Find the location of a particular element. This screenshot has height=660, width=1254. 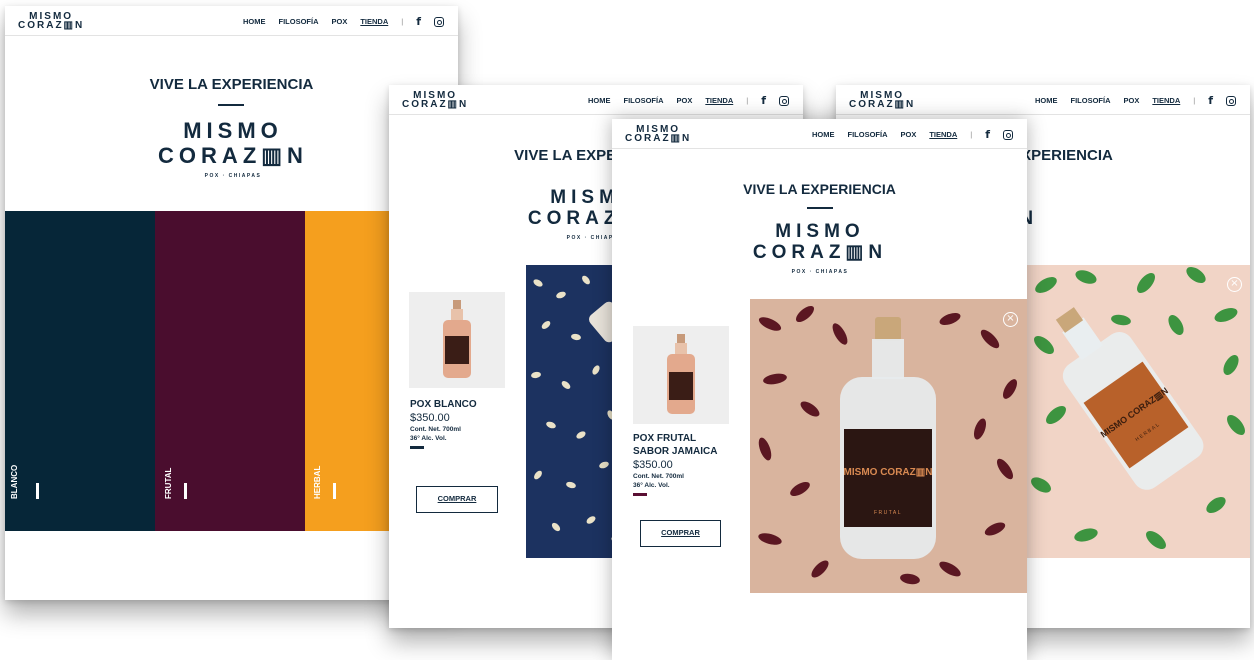

blanco-seeds is located at coordinates (578, 409).